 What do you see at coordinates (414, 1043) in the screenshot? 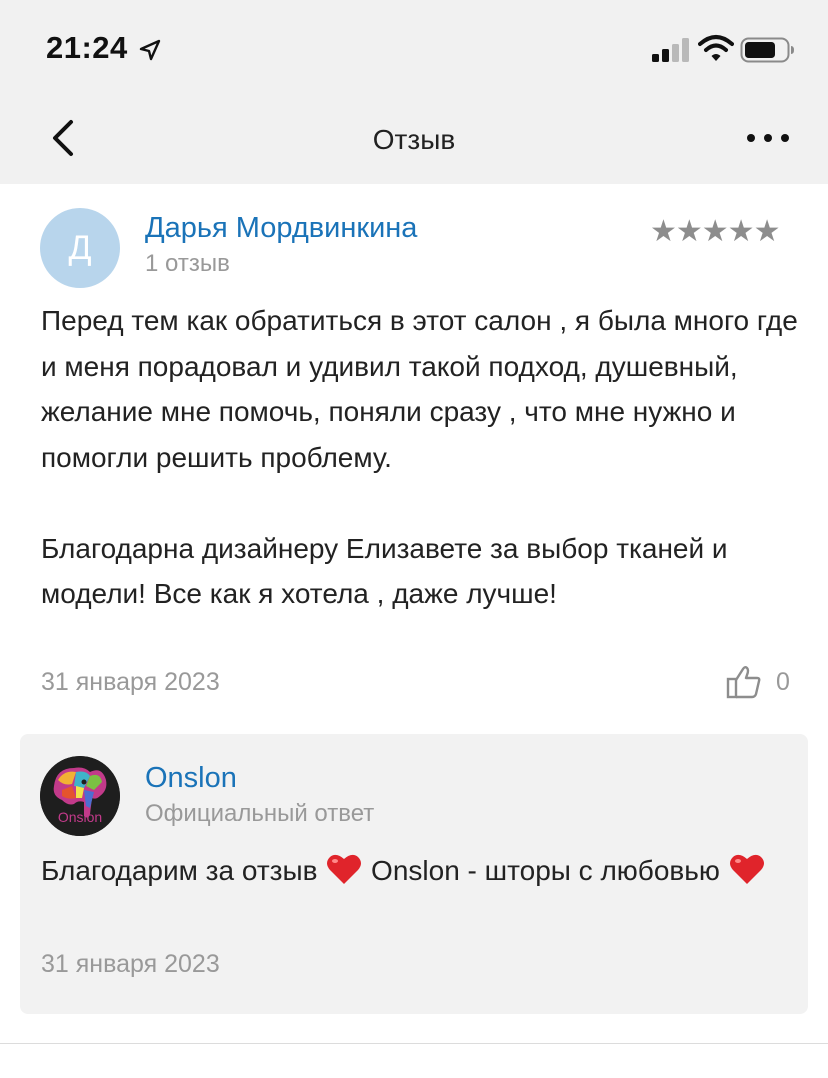
I see `divider` at bounding box center [414, 1043].